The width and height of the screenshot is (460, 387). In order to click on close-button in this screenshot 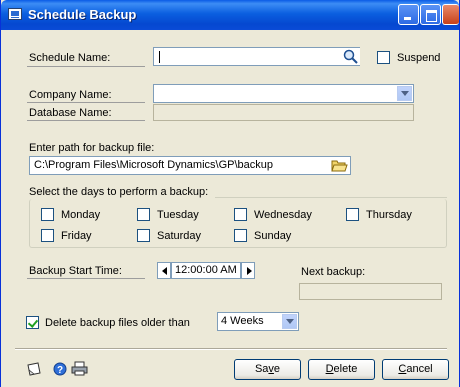, I will do `click(450, 14)`.